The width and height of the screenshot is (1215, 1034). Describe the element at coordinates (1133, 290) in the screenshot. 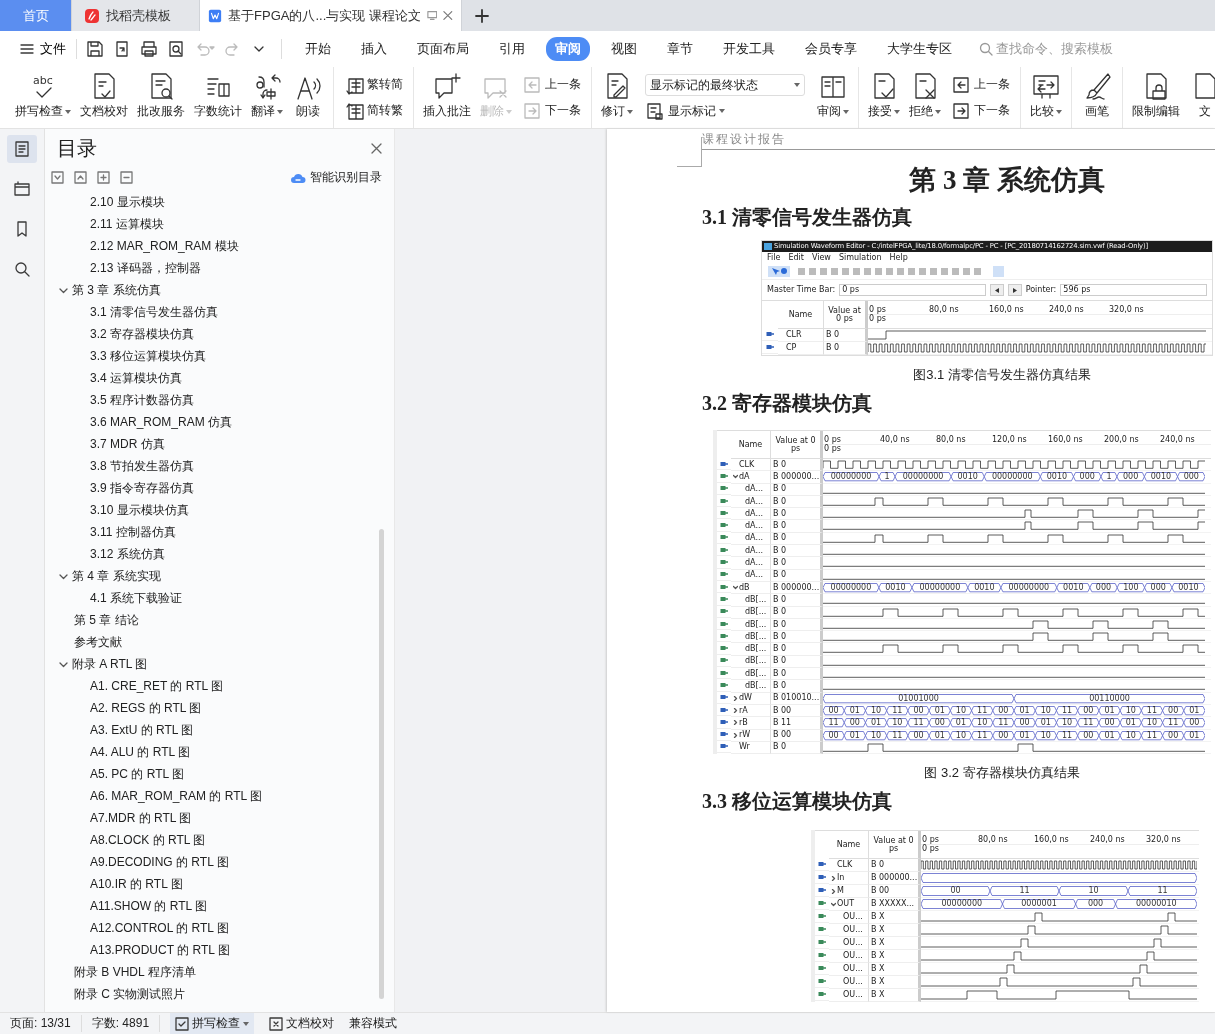

I see `pointer-field: 596 ps` at that location.